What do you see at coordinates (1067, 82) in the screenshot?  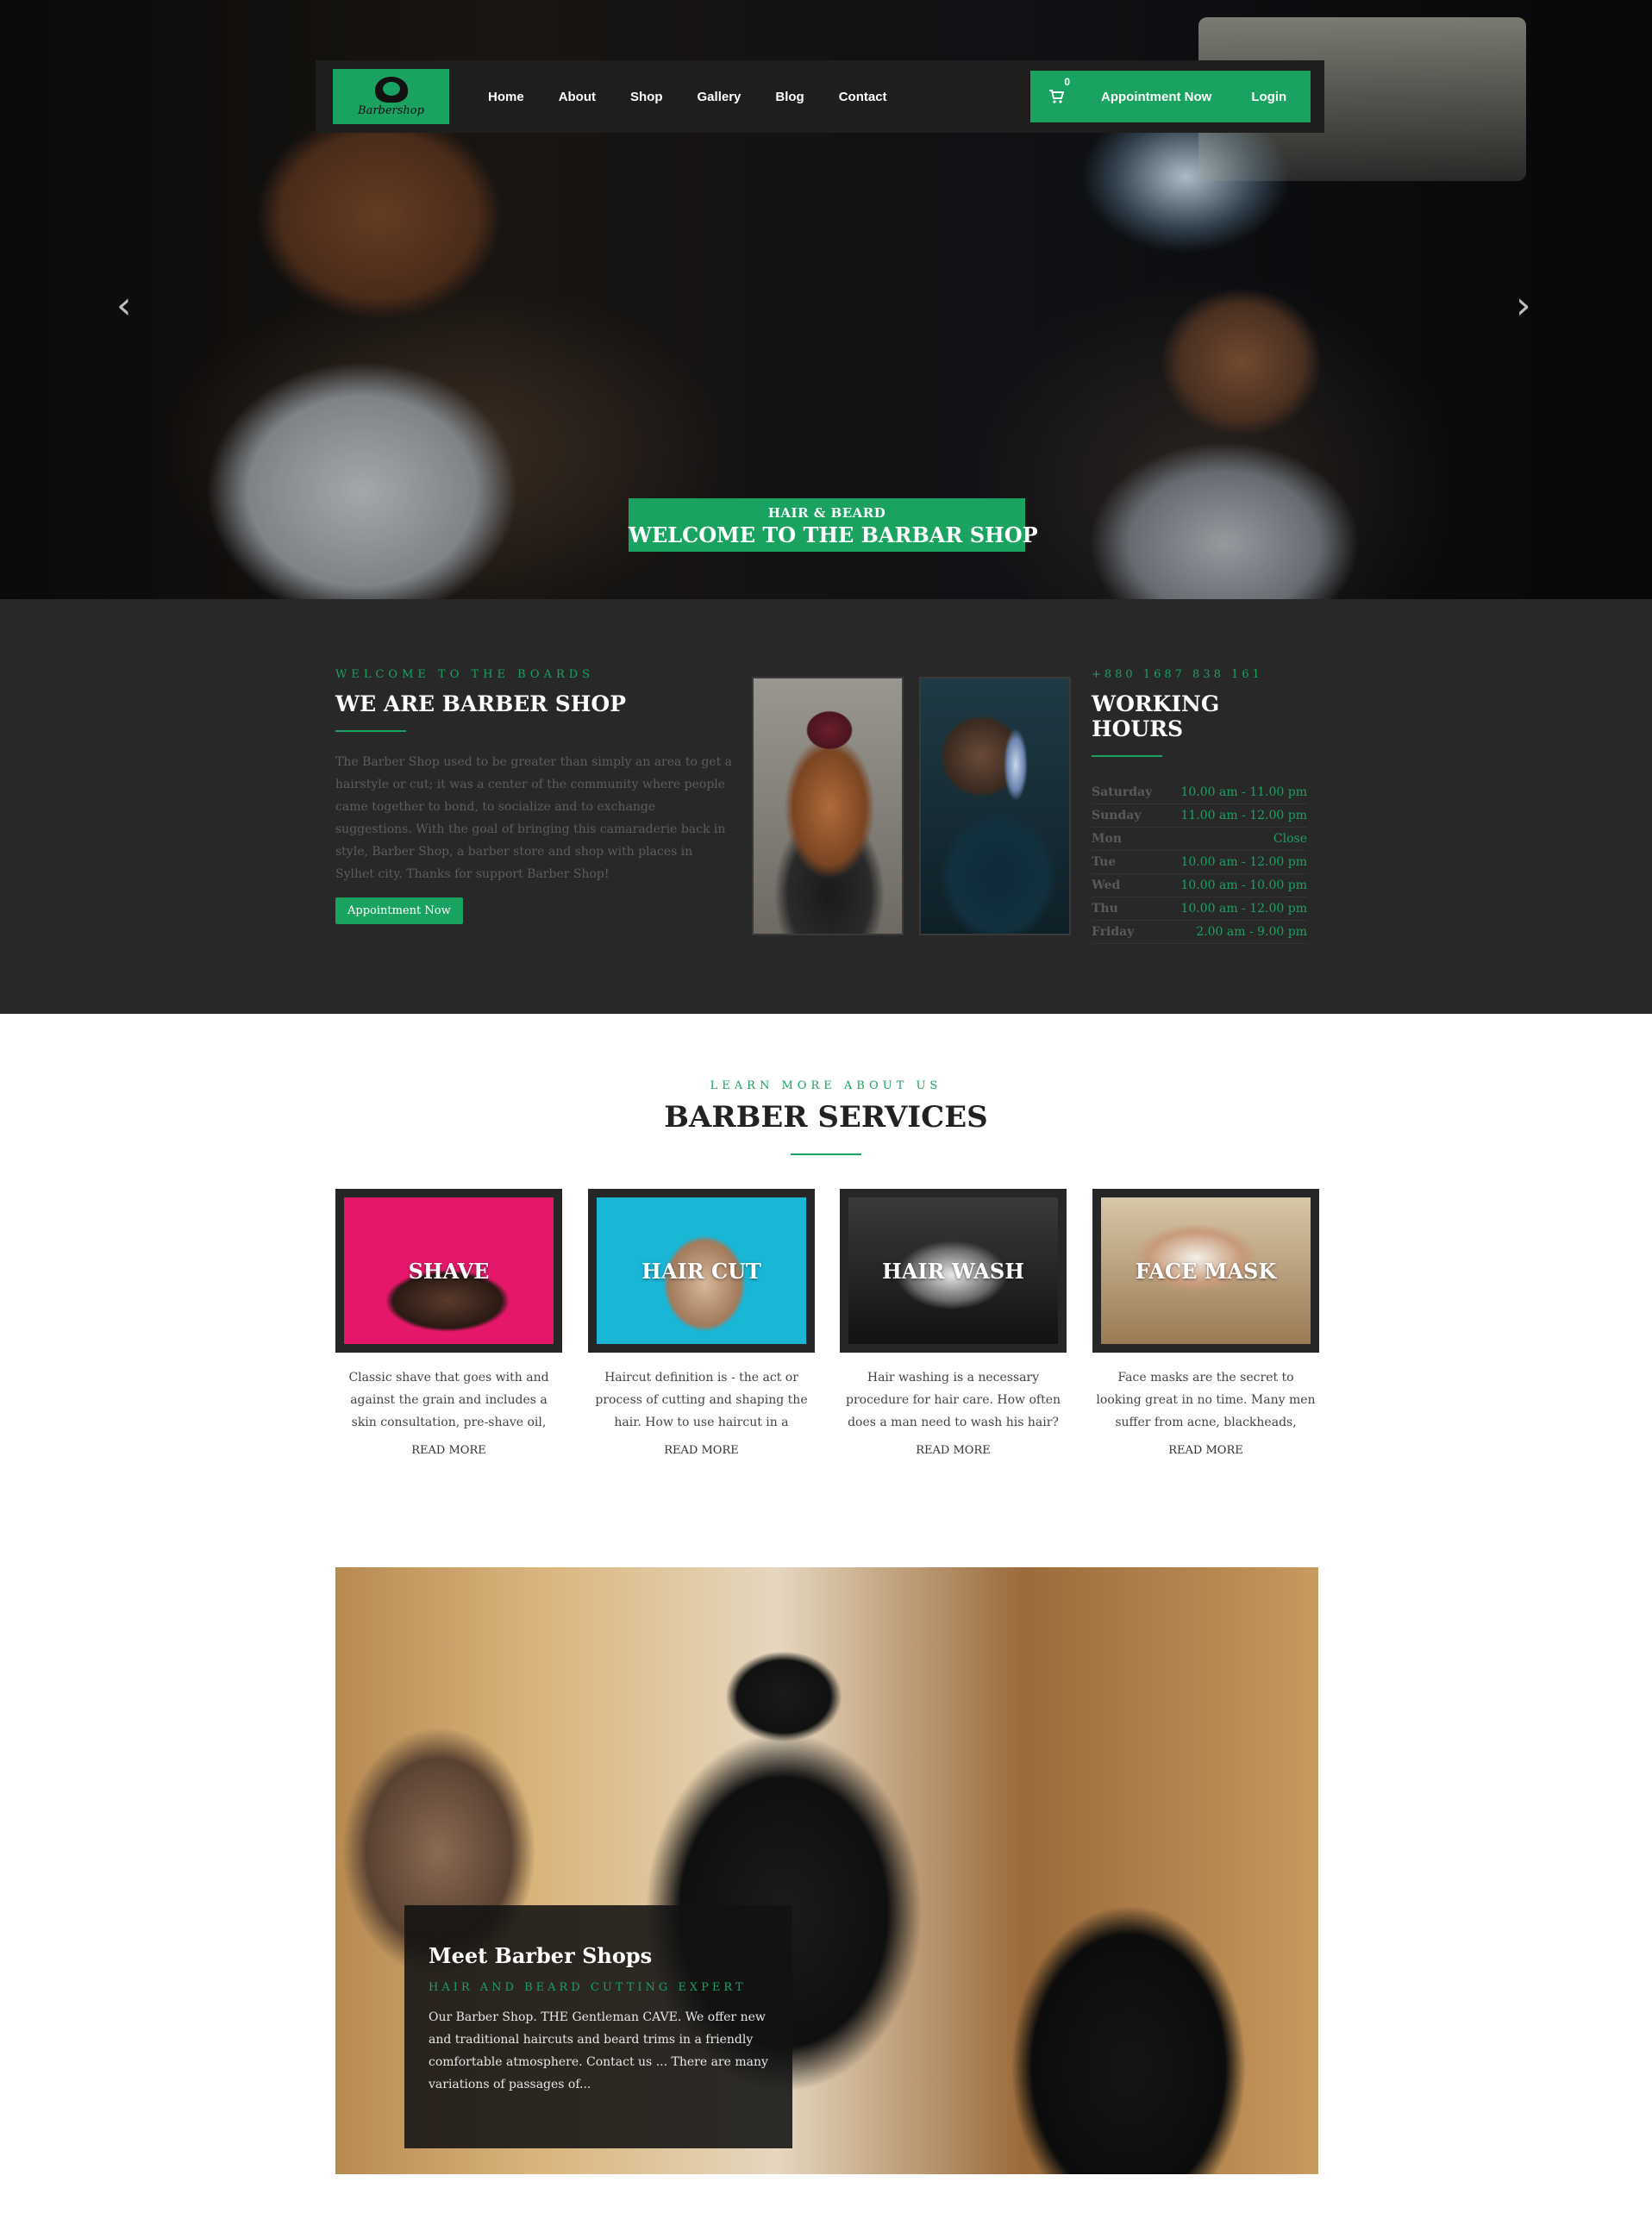 I see `cart-count-badge: 0` at bounding box center [1067, 82].